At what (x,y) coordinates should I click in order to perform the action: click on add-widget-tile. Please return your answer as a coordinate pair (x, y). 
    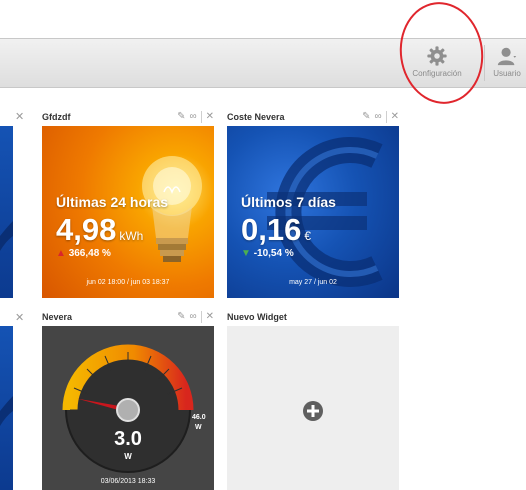
    Looking at the image, I should click on (313, 408).